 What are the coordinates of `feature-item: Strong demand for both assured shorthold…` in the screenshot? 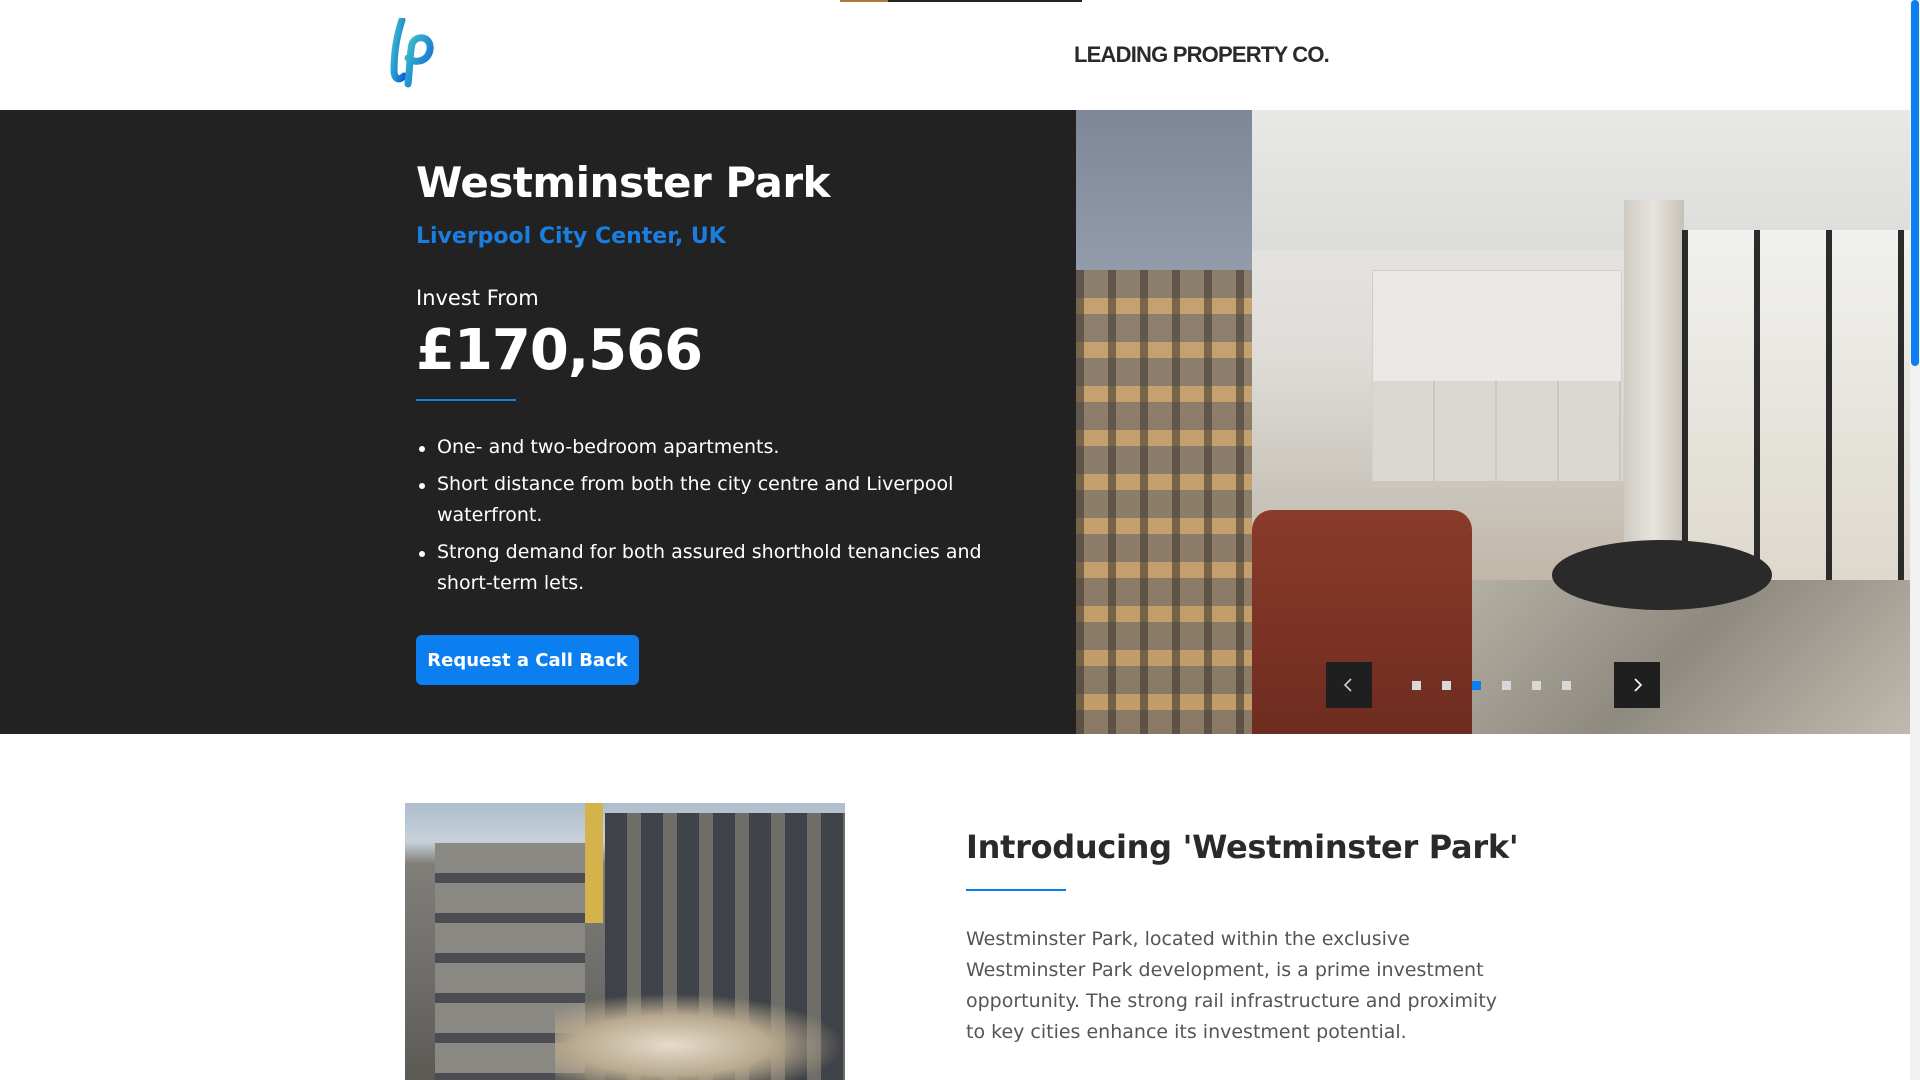 It's located at (716, 568).